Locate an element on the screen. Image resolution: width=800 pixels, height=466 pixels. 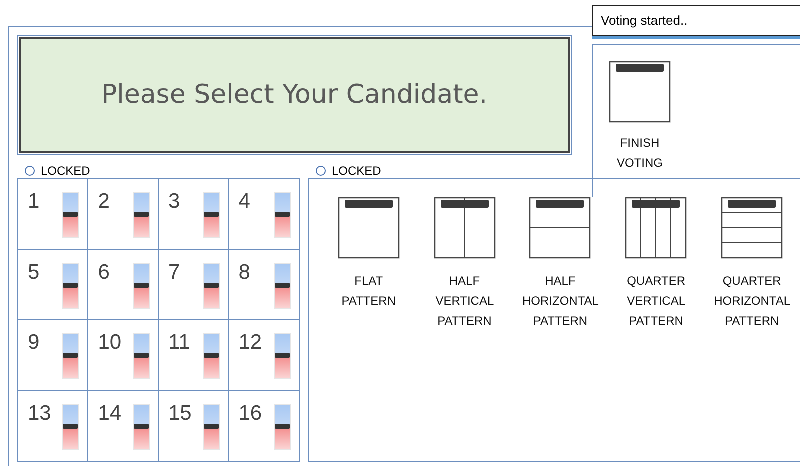
message-text: Please Select Your Candidate. is located at coordinates (294, 95).